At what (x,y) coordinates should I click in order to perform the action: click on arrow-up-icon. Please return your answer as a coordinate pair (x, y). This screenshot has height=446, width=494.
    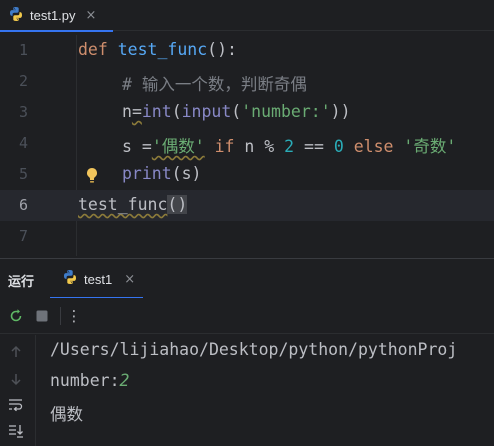
    Looking at the image, I should click on (16, 352).